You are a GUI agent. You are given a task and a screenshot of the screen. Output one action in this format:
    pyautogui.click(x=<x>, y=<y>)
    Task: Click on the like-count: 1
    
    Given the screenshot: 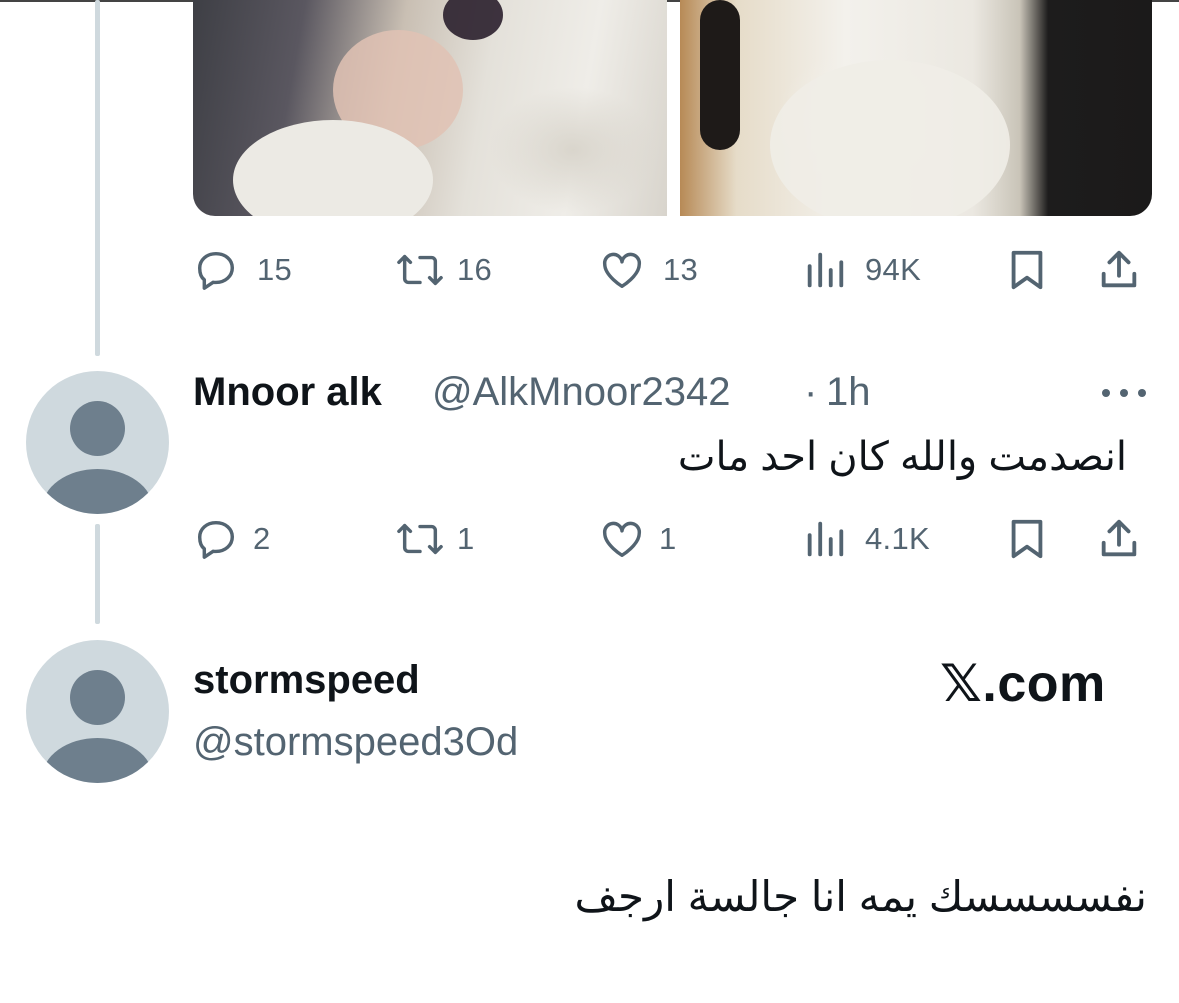 What is the action you would take?
    pyautogui.click(x=668, y=538)
    